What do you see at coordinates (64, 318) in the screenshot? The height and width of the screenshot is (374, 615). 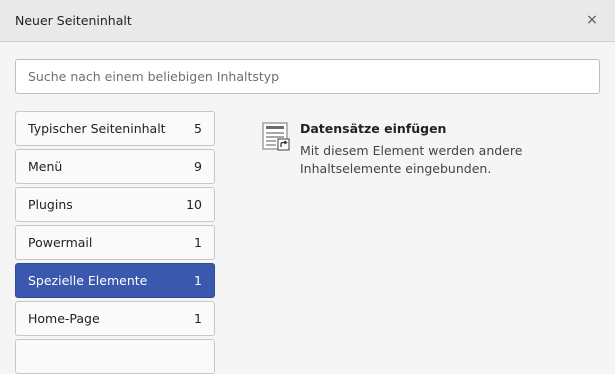 I see `category-label: Home-Page` at bounding box center [64, 318].